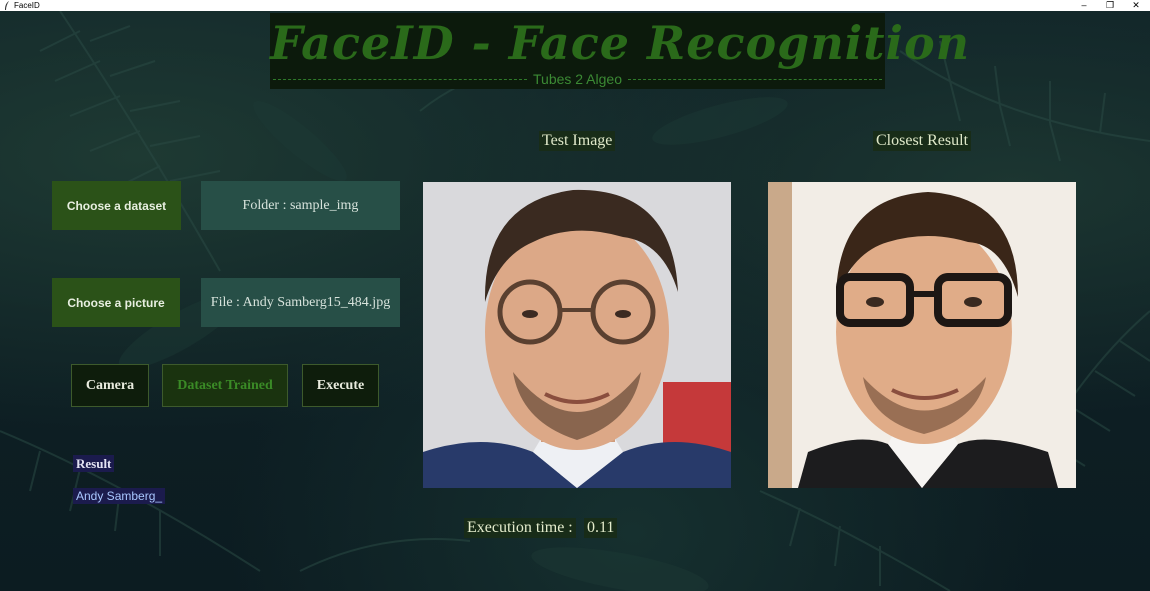 This screenshot has height=591, width=1150. Describe the element at coordinates (922, 141) in the screenshot. I see `closest-result-label: Closest Result` at that location.